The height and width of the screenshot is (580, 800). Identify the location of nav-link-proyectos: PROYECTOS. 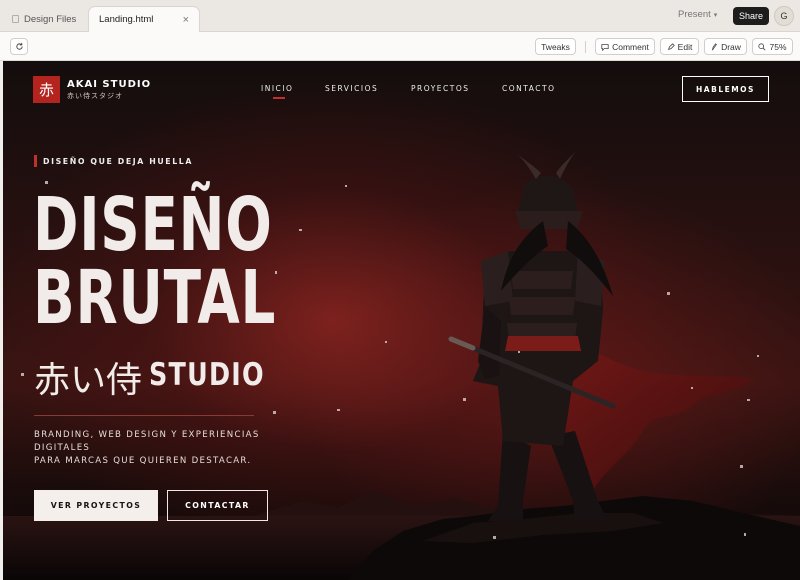
(440, 88).